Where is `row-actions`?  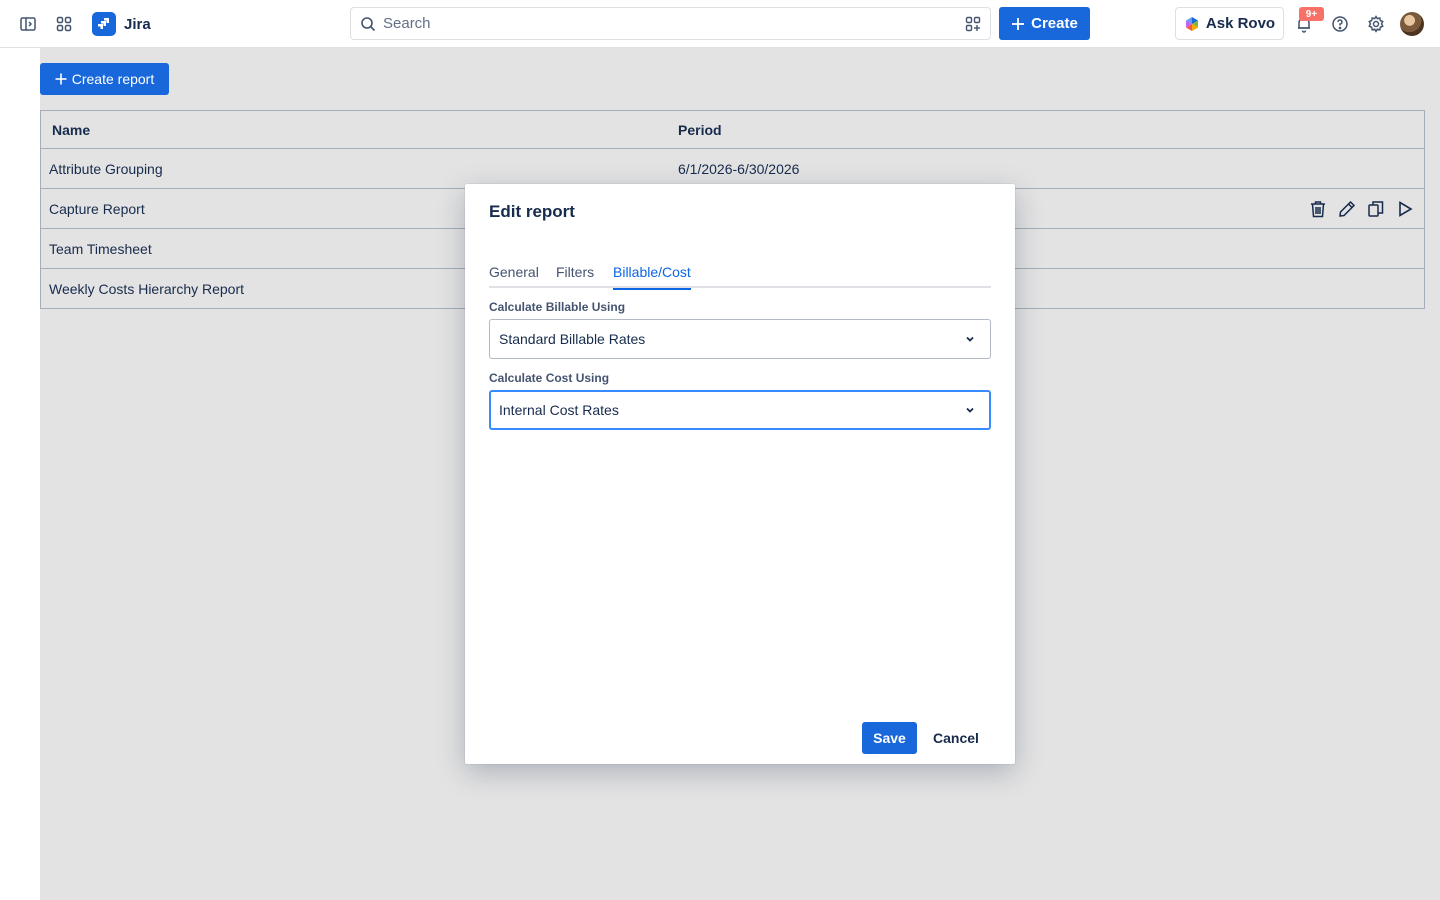
row-actions is located at coordinates (1361, 209).